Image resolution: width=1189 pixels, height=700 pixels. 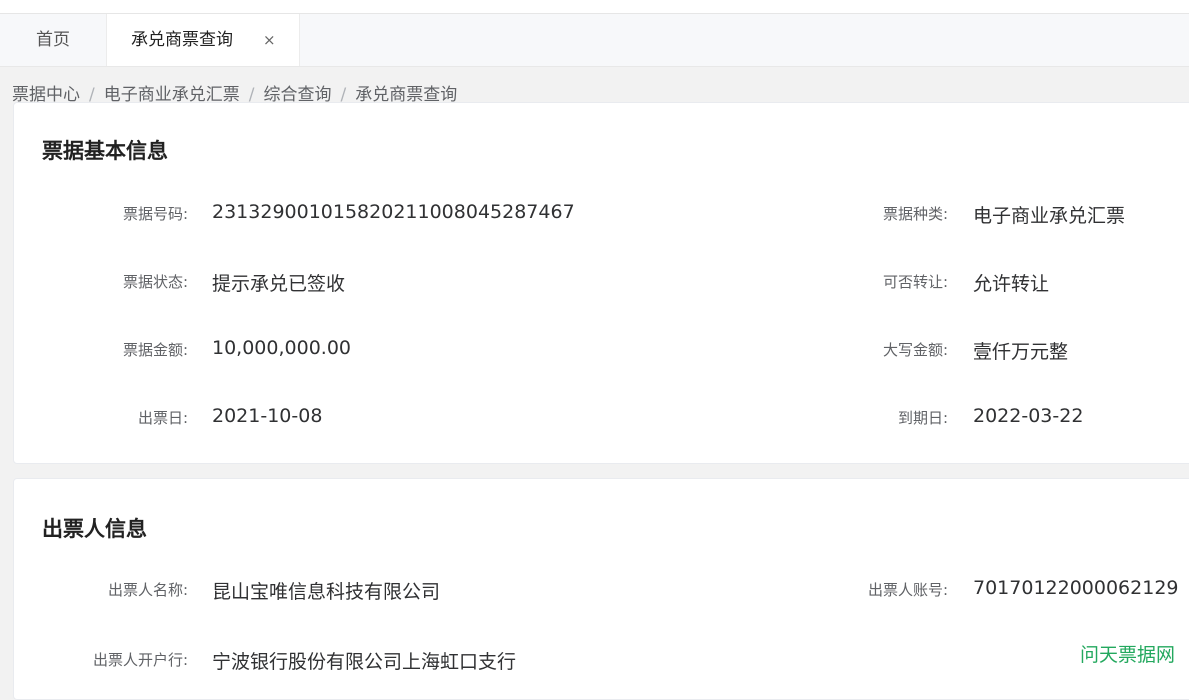 What do you see at coordinates (326, 592) in the screenshot?
I see `drawer-name-value: 昆山宝唯信息科技有限公司` at bounding box center [326, 592].